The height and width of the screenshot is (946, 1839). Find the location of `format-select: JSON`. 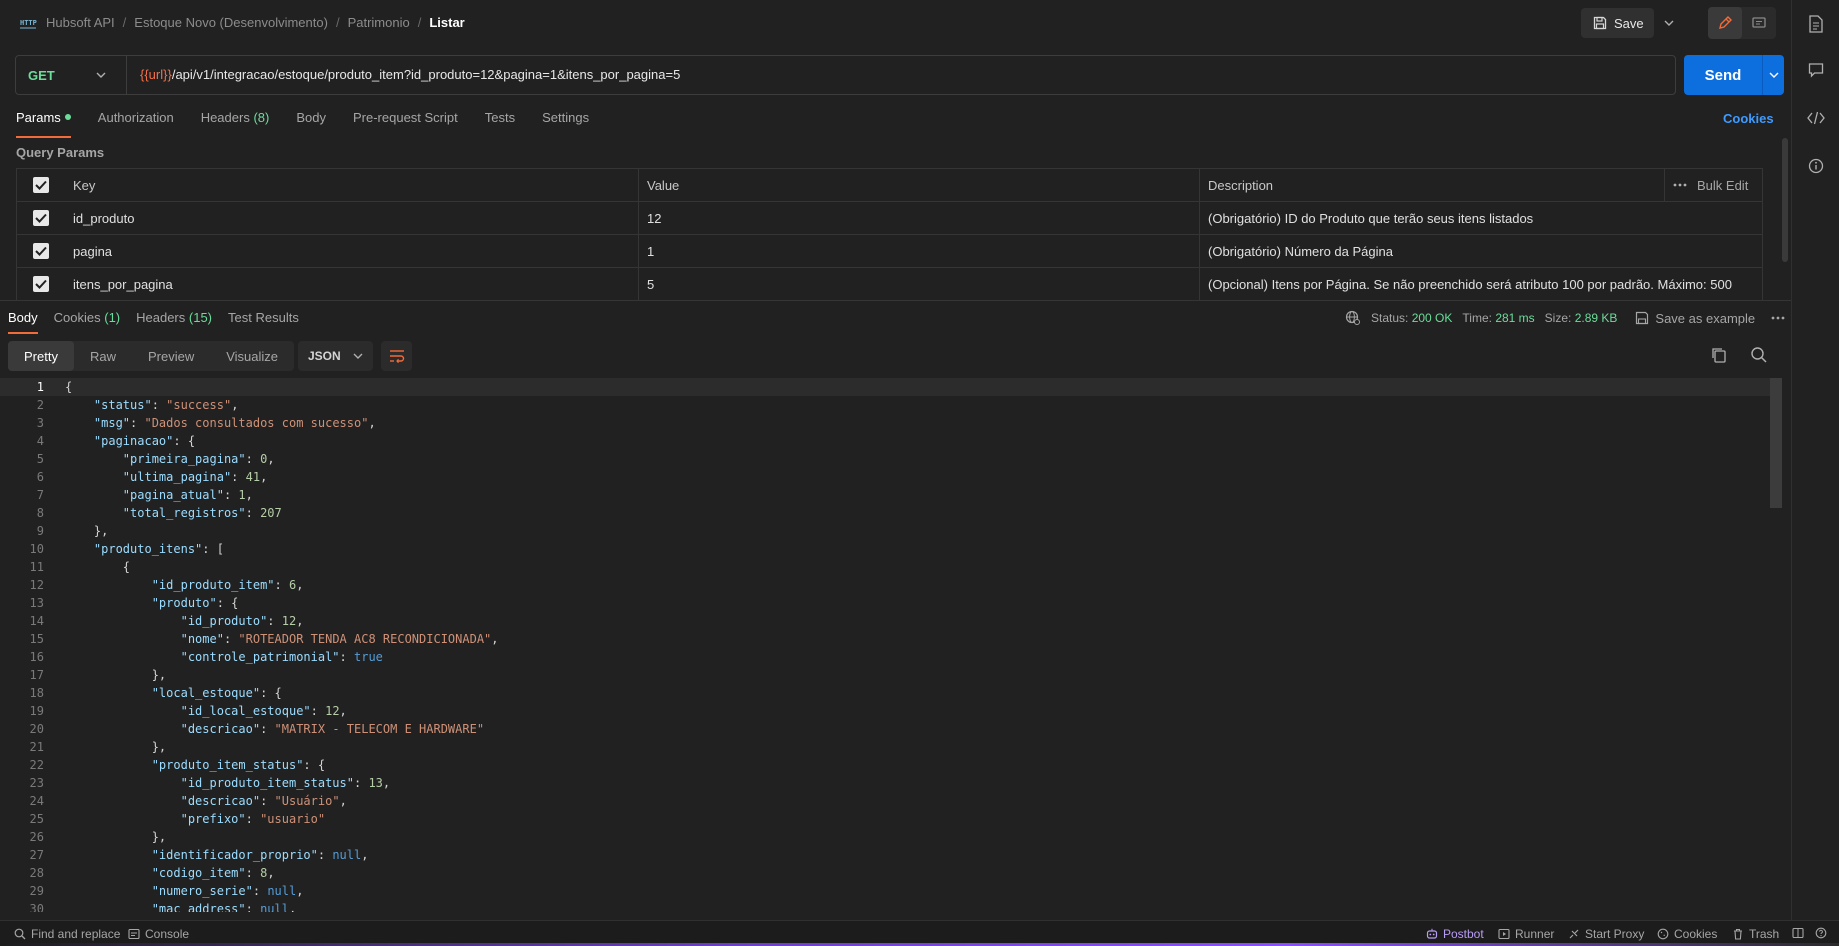

format-select: JSON is located at coordinates (335, 356).